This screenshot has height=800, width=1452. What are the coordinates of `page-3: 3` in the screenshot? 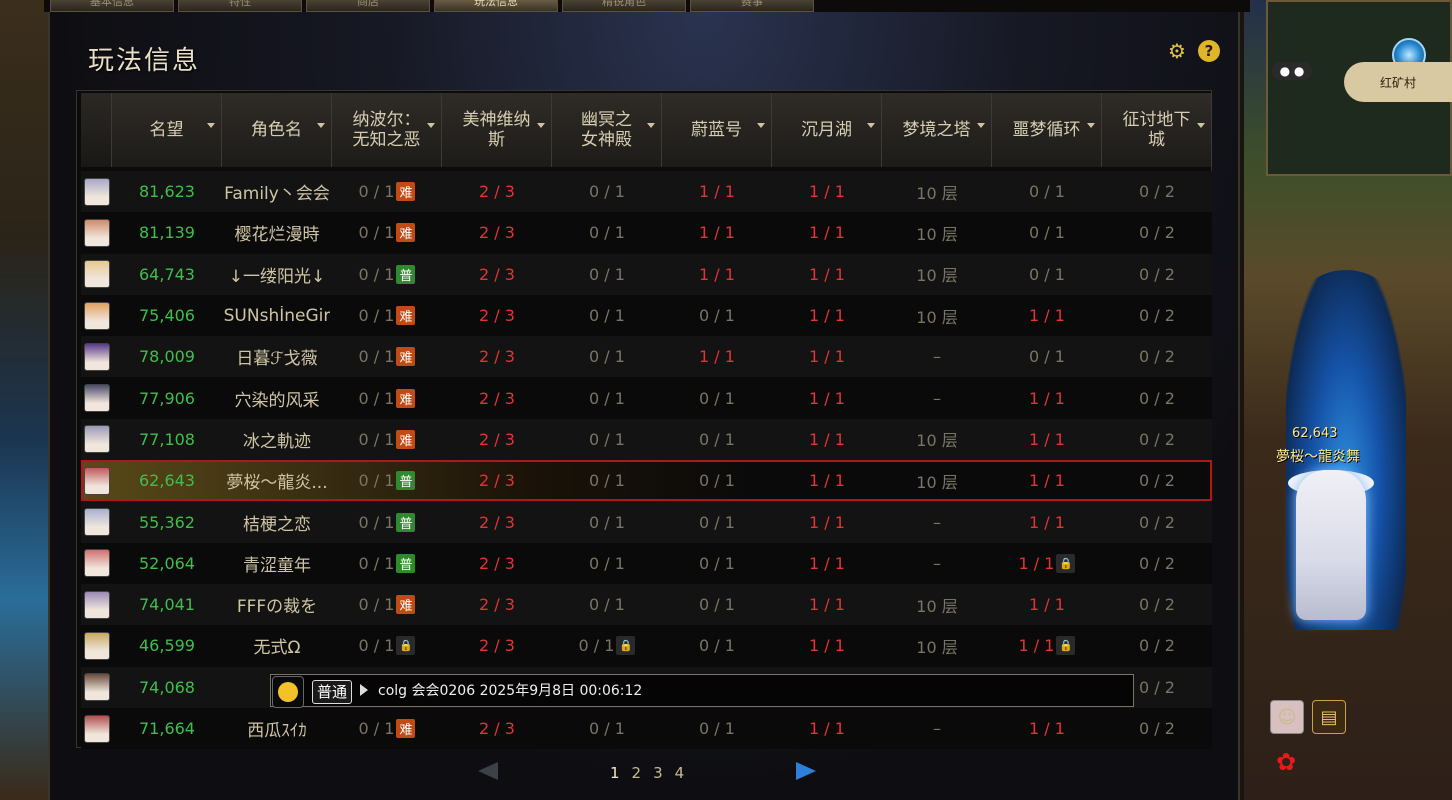 It's located at (658, 773).